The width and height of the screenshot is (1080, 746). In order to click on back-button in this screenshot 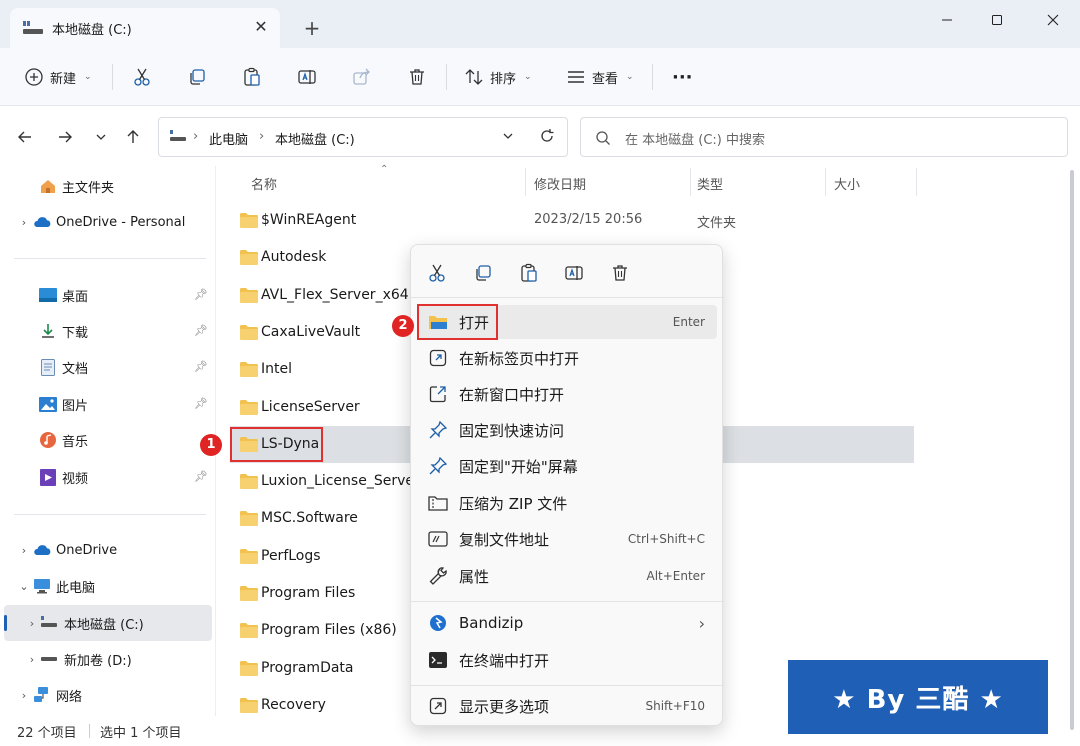, I will do `click(25, 137)`.